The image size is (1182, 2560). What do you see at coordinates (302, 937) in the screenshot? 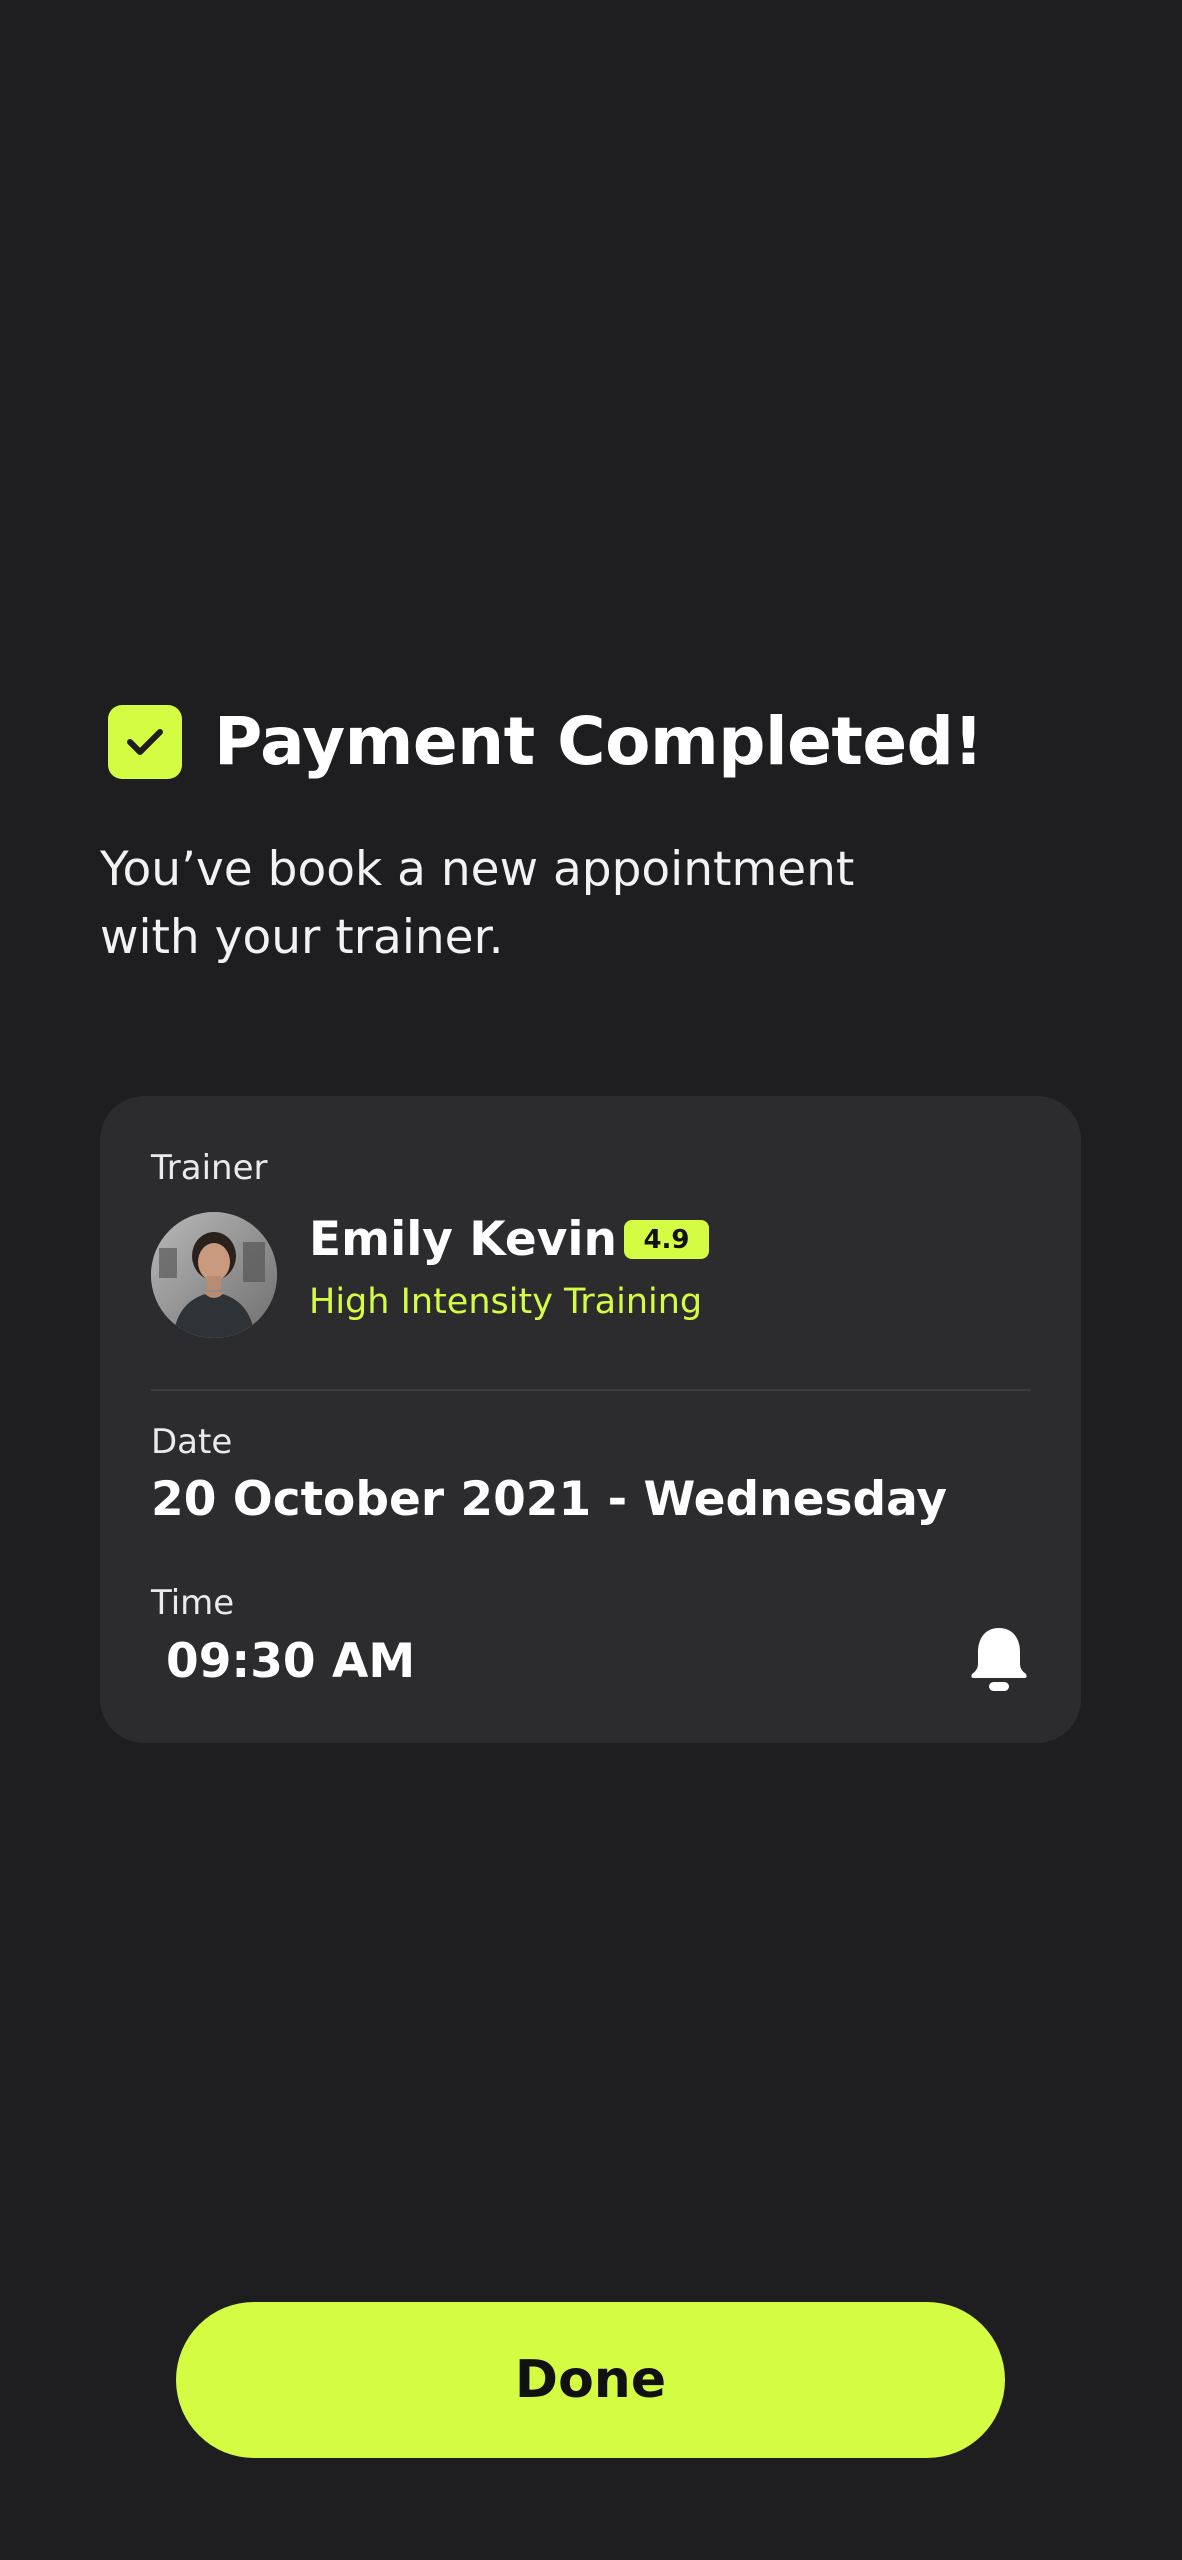
I see `confirmation-message-line-2: with your trainer.` at bounding box center [302, 937].